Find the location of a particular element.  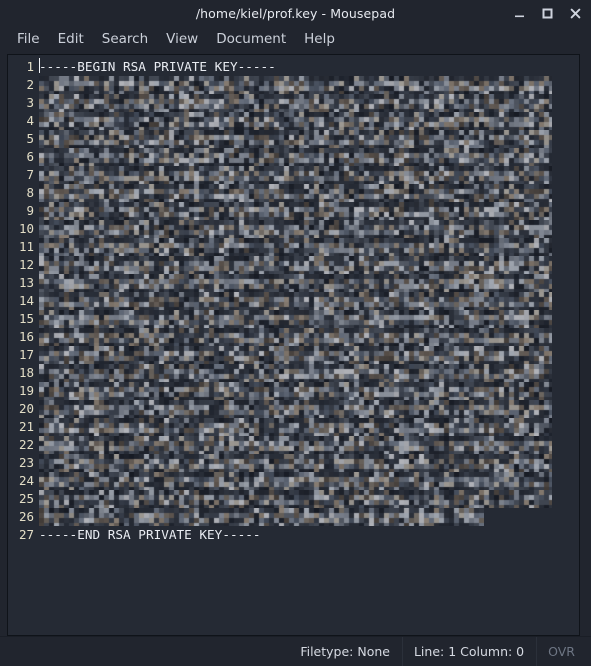

line-number: 27 is located at coordinates (26, 534).